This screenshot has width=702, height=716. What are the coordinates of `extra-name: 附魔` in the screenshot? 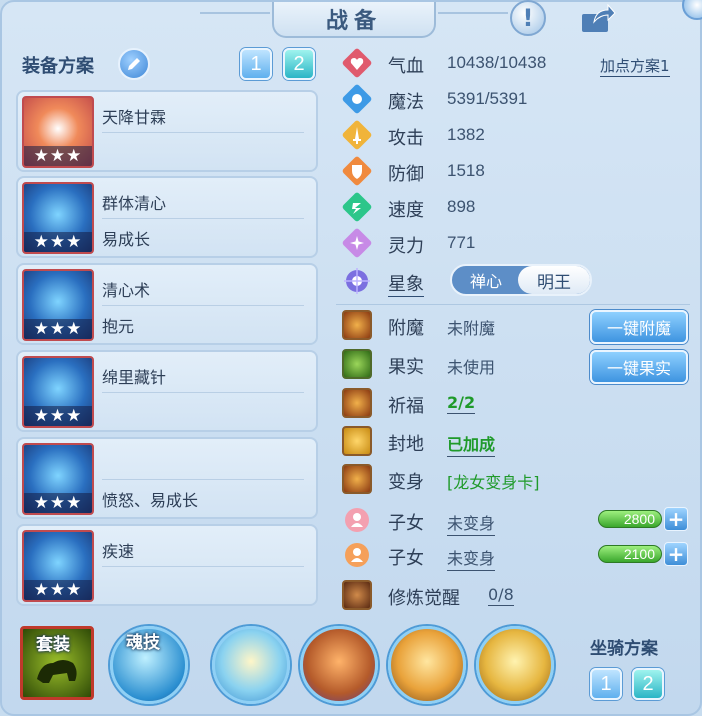 It's located at (406, 328).